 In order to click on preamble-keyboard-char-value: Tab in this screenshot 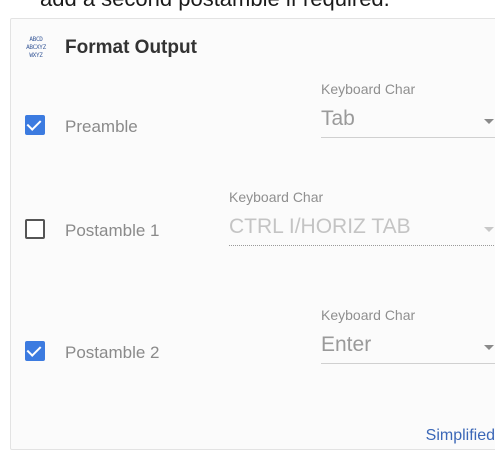, I will do `click(338, 118)`.